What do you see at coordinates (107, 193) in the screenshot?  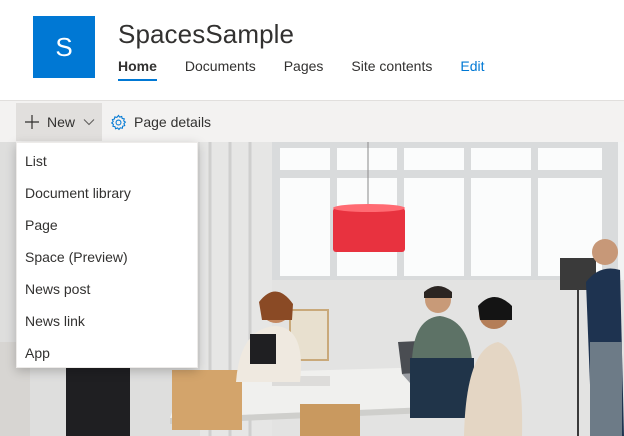 I see `menu-item-document-library: Document library` at bounding box center [107, 193].